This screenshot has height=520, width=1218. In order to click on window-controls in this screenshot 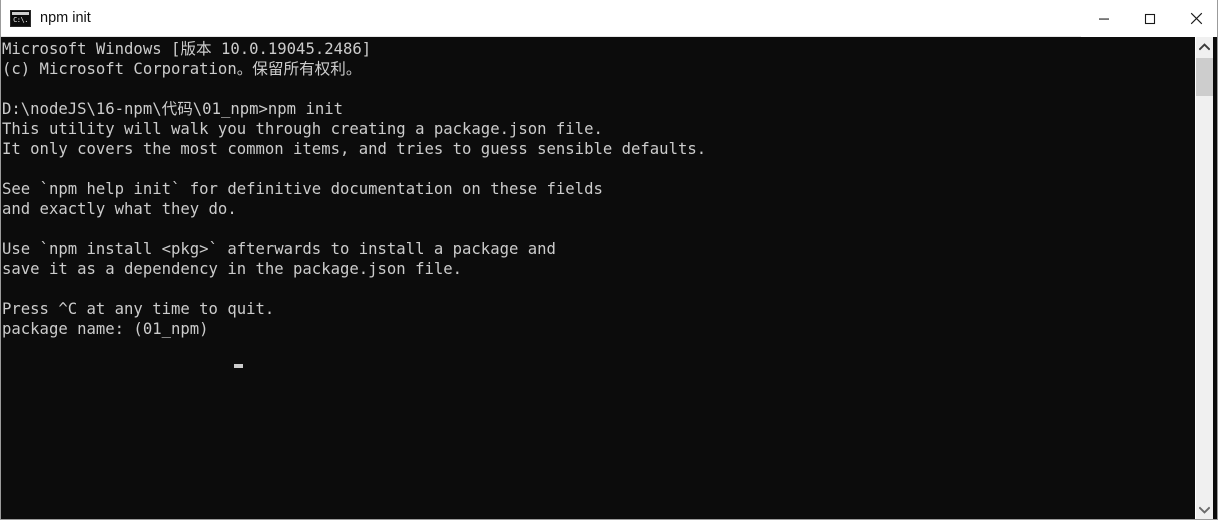, I will do `click(1149, 18)`.